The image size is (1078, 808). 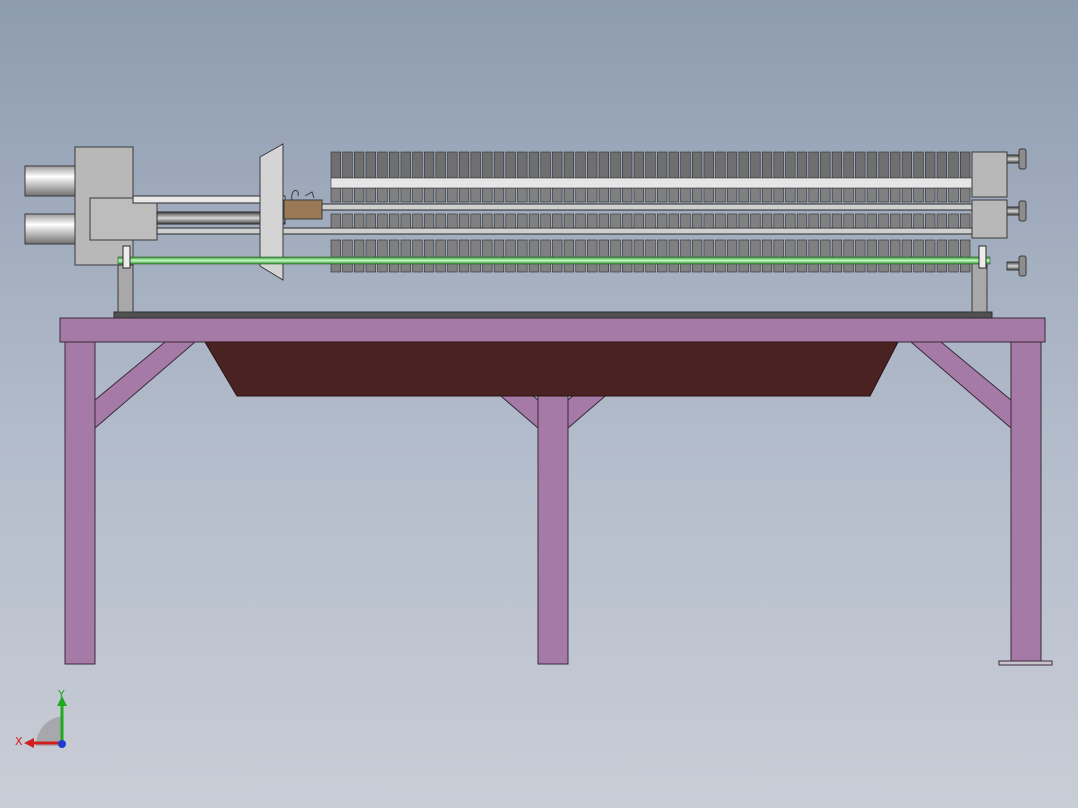 I want to click on base-rail, so click(x=553, y=315).